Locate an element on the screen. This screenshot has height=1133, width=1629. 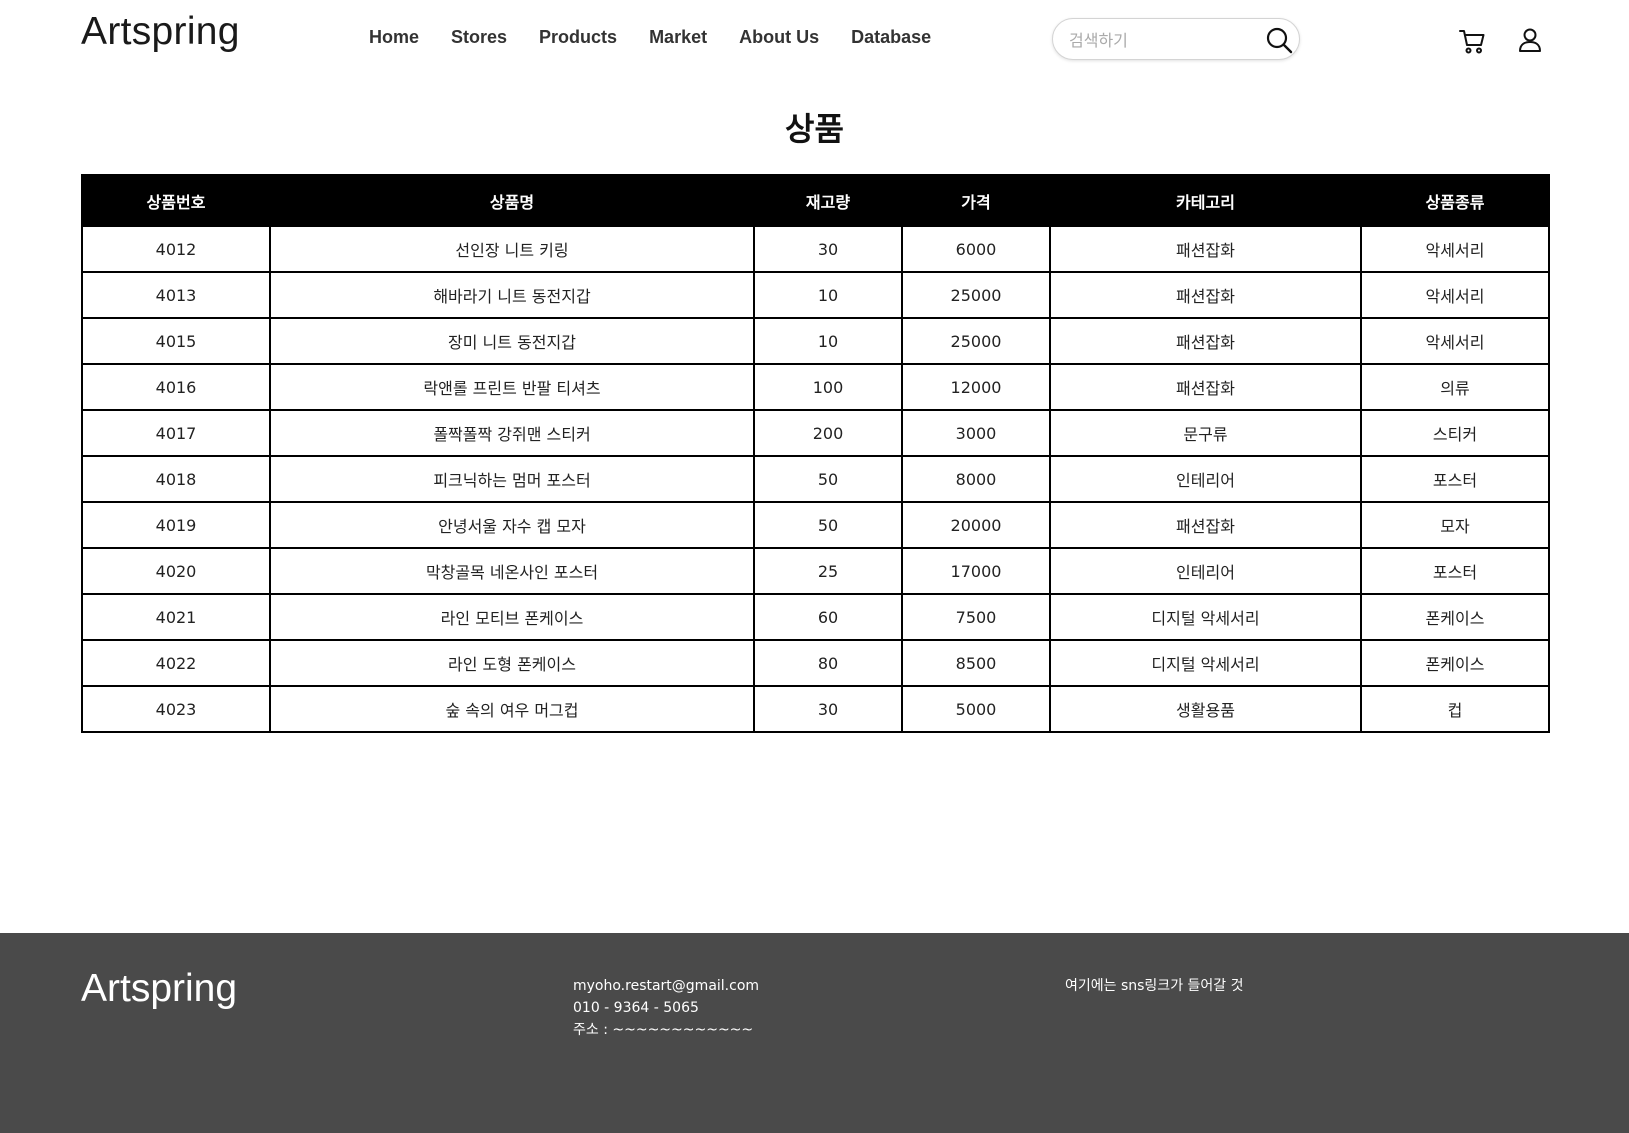
table-cell: 25 is located at coordinates (828, 571).